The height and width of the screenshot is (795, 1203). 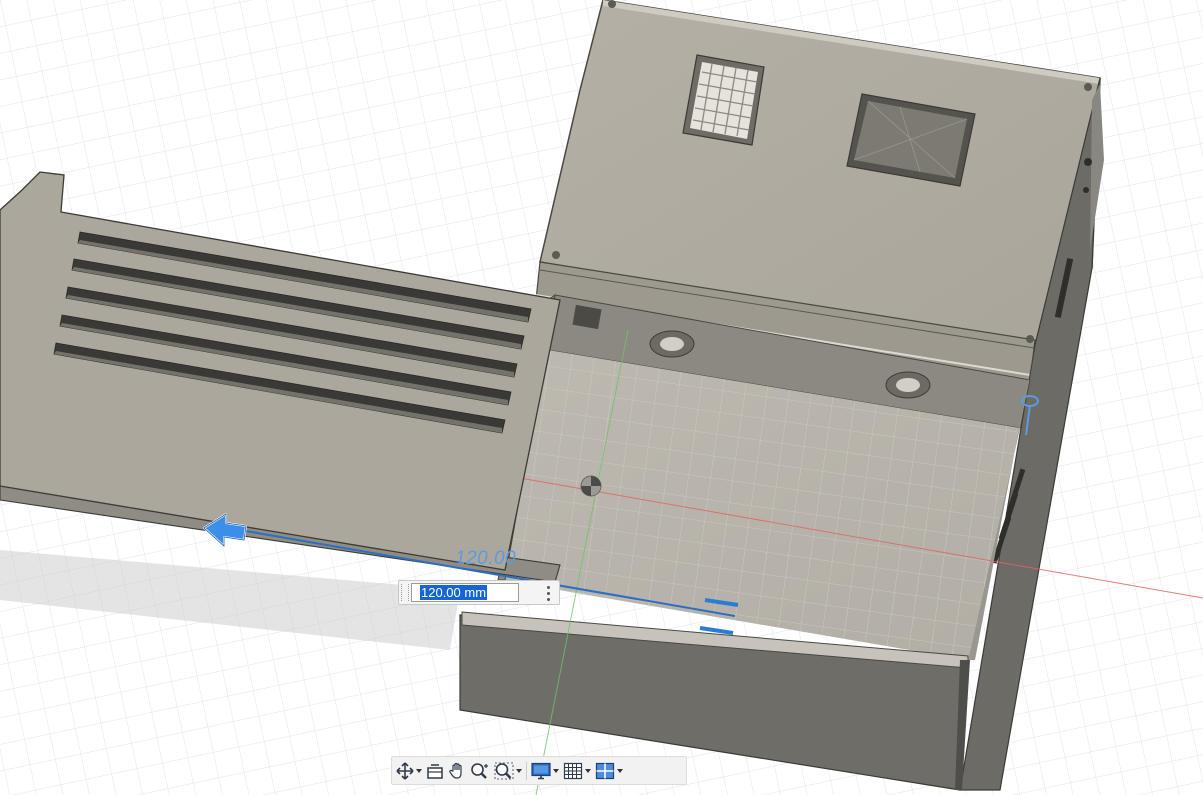 I want to click on more-options-icon, so click(x=548, y=593).